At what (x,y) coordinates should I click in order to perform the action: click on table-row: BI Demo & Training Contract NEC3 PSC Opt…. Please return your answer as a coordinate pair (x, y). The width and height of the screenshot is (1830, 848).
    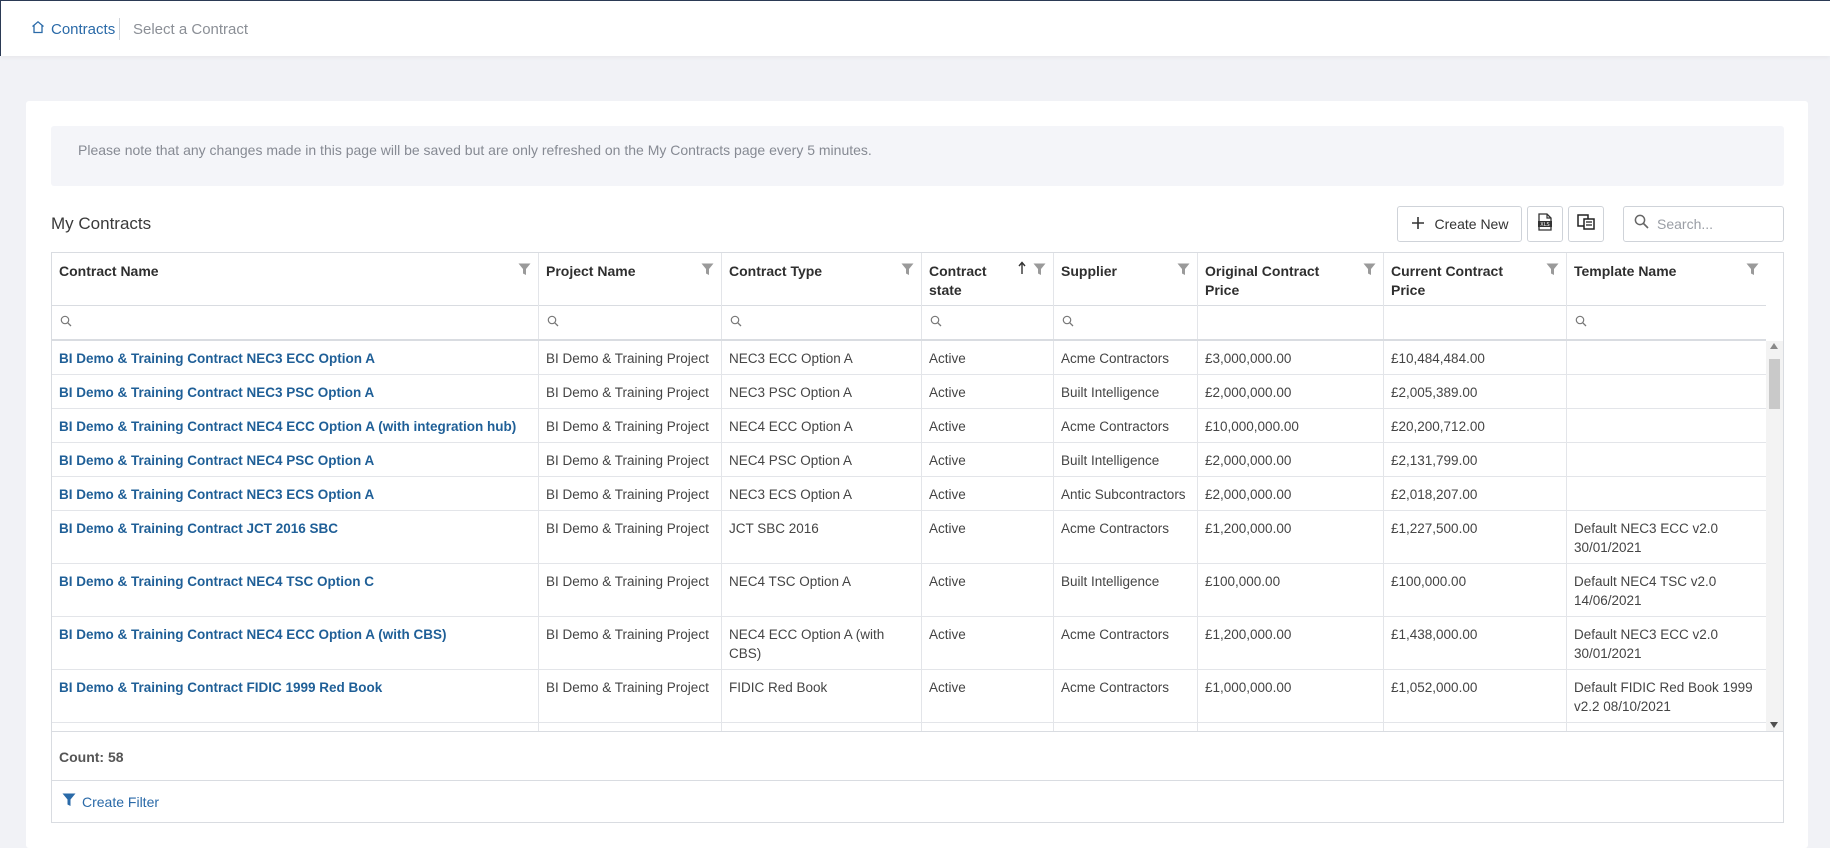
    Looking at the image, I should click on (909, 392).